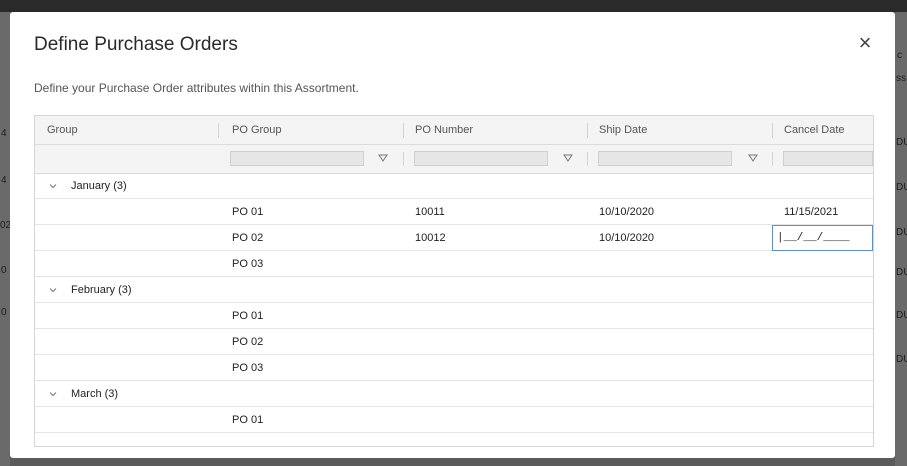 Image resolution: width=907 pixels, height=466 pixels. I want to click on column-header-po-number: PO Number, so click(444, 130).